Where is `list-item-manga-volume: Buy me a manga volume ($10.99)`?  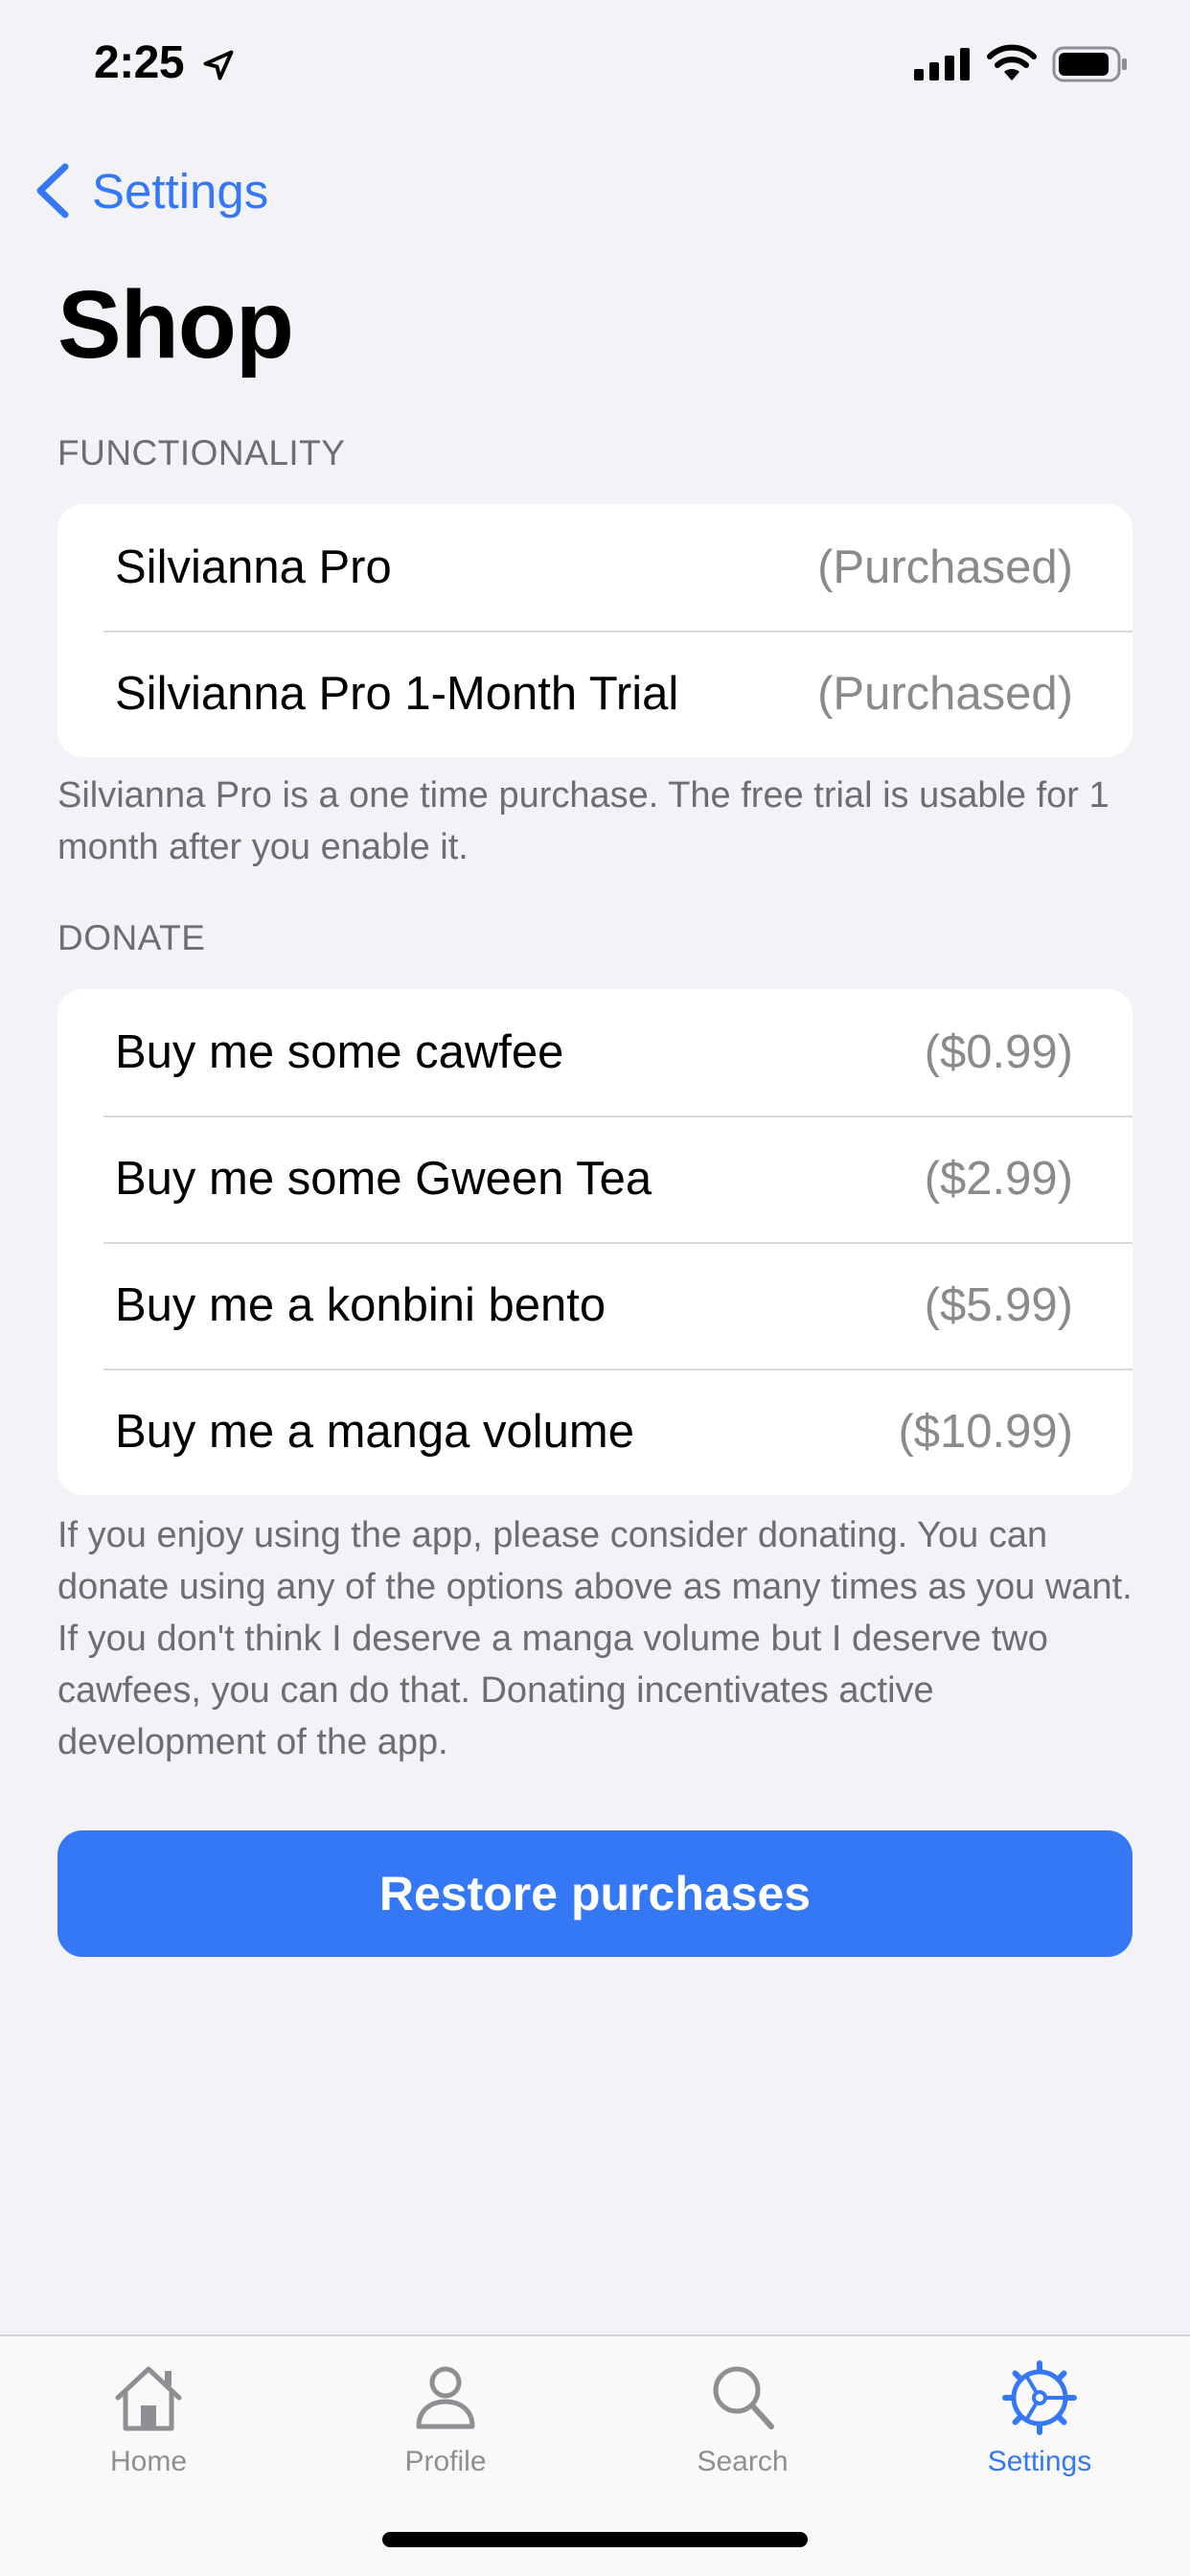
list-item-manga-volume: Buy me a manga volume ($10.99) is located at coordinates (595, 1431).